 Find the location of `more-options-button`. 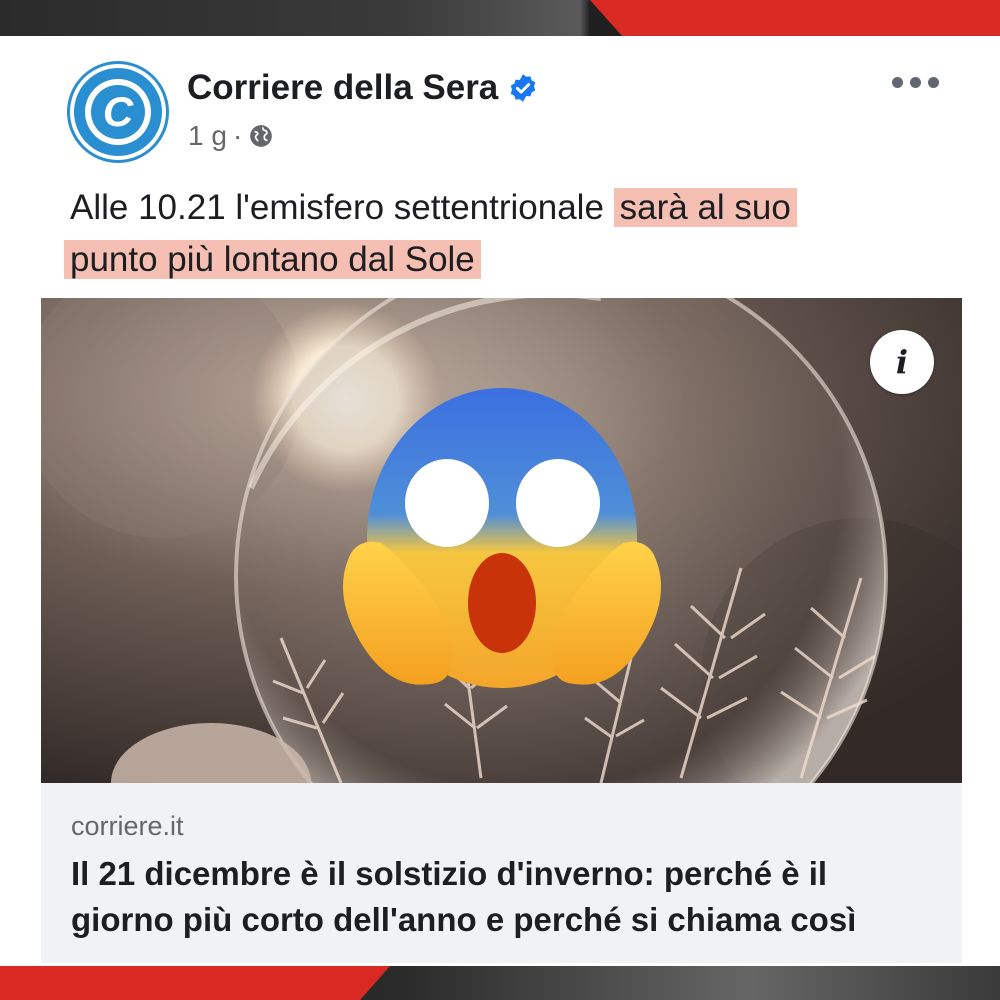

more-options-button is located at coordinates (918, 82).